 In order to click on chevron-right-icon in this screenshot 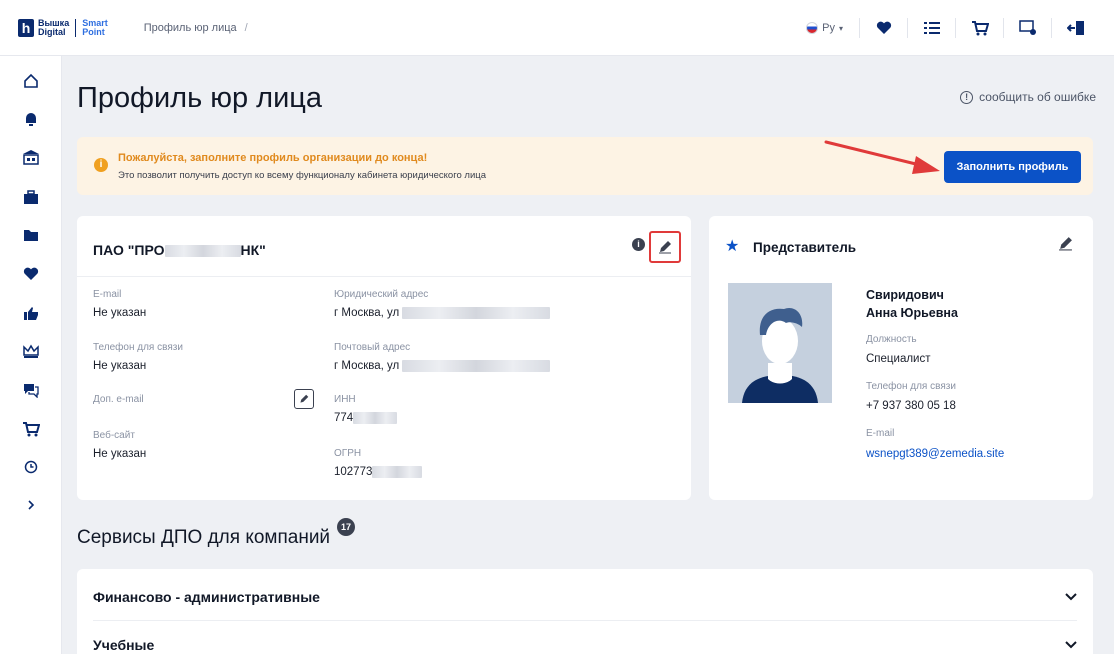, I will do `click(31, 505)`.